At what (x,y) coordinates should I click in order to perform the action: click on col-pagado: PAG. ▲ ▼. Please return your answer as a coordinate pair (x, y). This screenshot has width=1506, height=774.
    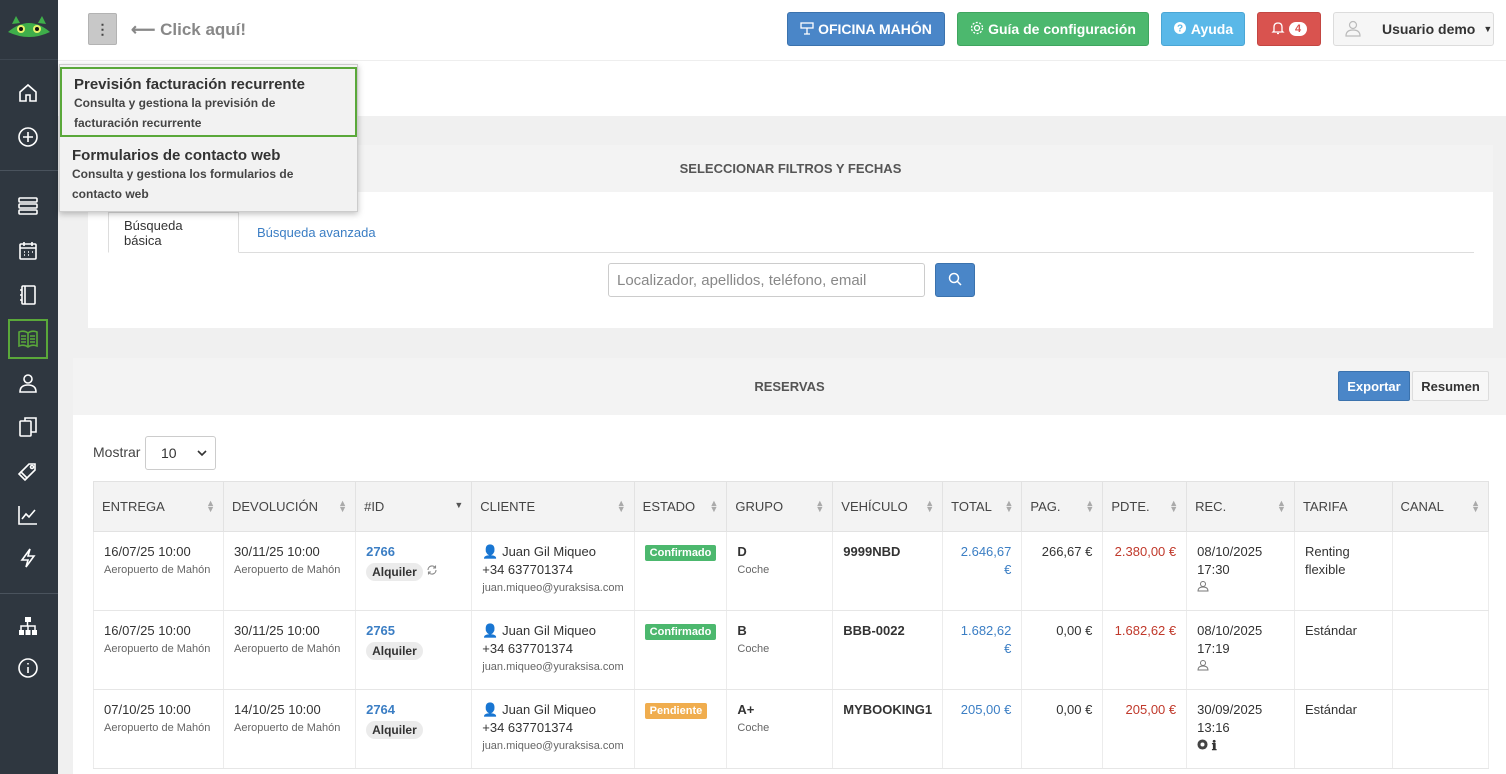
    Looking at the image, I should click on (1062, 506).